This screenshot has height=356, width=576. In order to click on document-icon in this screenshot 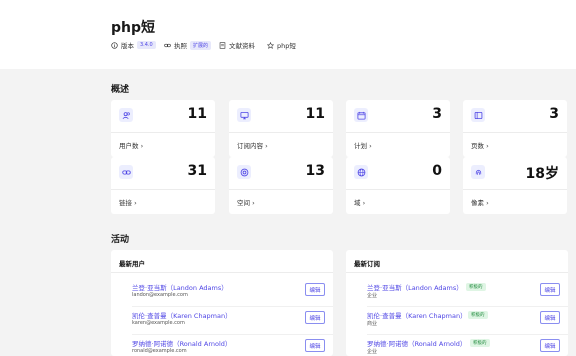, I will do `click(222, 45)`.